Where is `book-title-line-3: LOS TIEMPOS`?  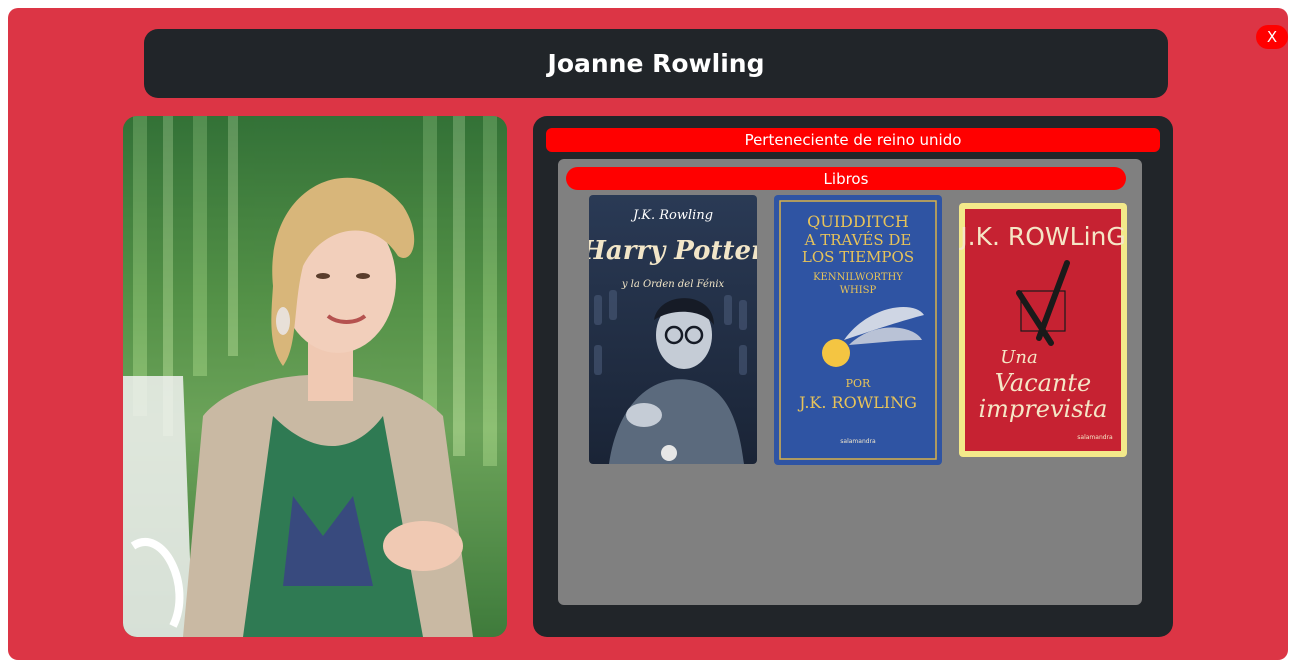 book-title-line-3: LOS TIEMPOS is located at coordinates (858, 257).